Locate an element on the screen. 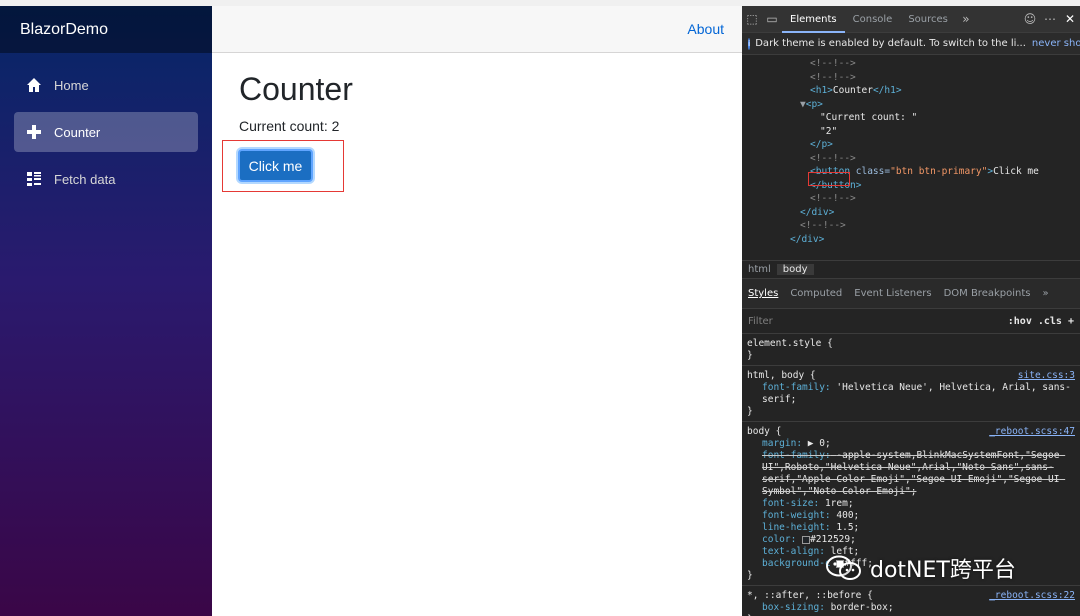 This screenshot has width=1080, height=616. filter-tools: :hov .cls + is located at coordinates (1041, 321).